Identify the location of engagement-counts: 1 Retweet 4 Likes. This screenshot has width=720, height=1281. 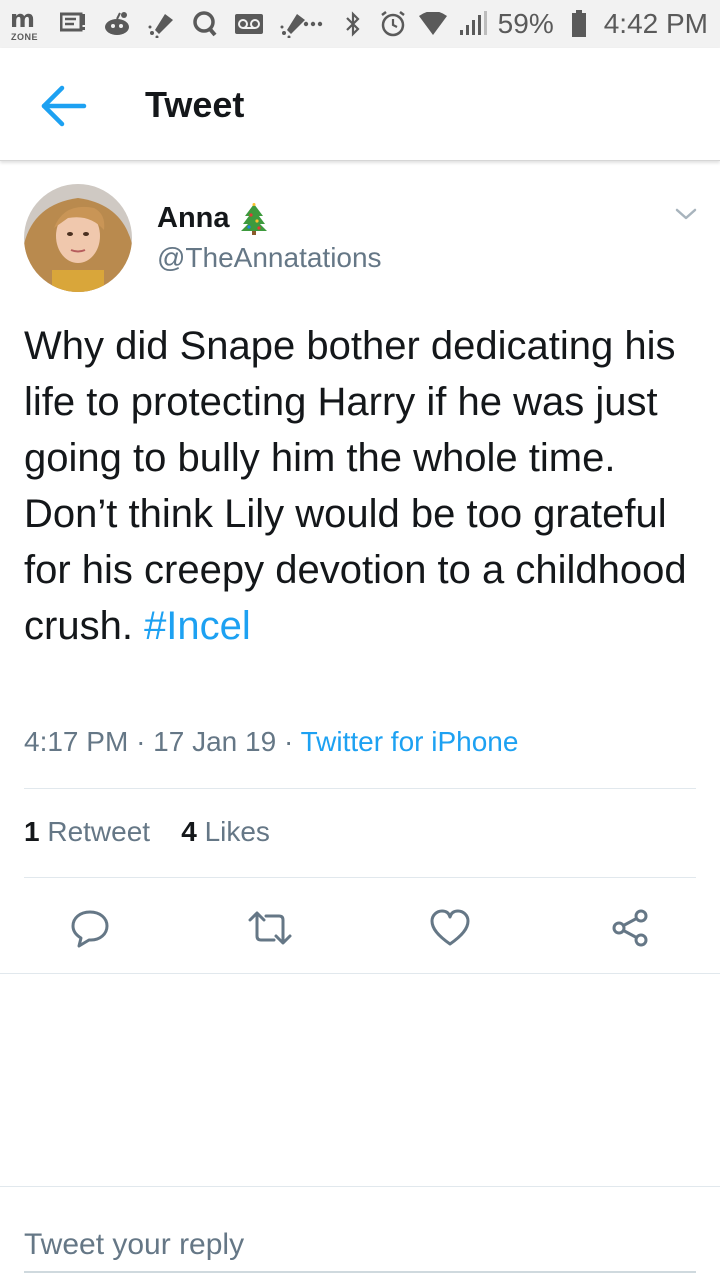
(147, 832).